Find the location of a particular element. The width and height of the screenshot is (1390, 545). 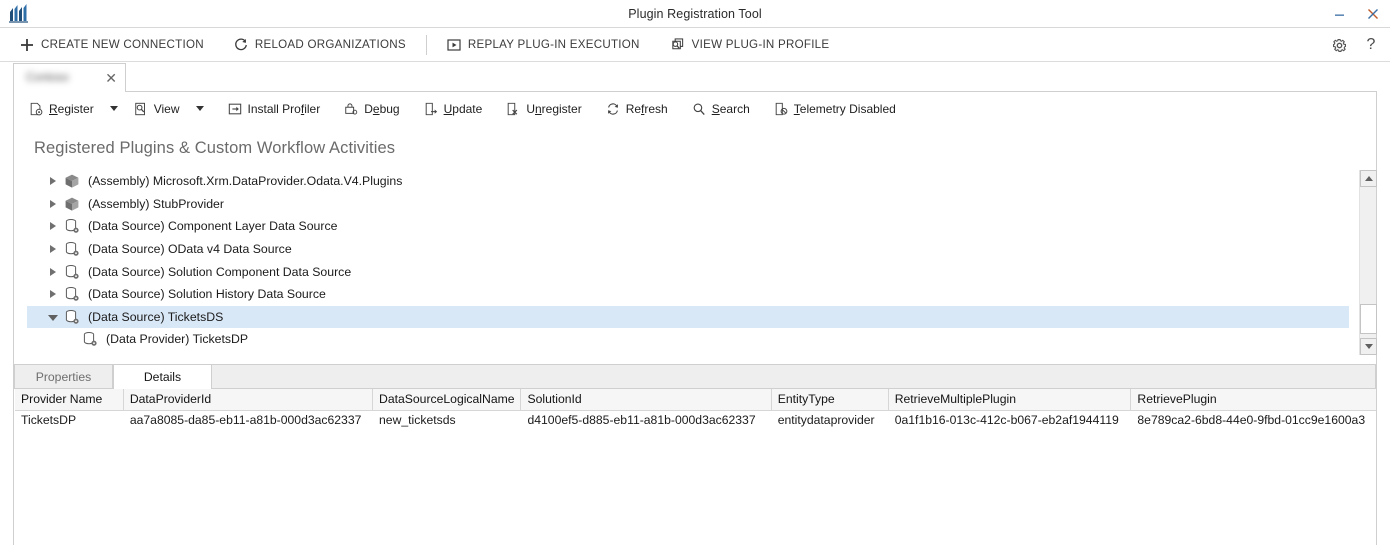

register-dropdown-arrow is located at coordinates (114, 108).